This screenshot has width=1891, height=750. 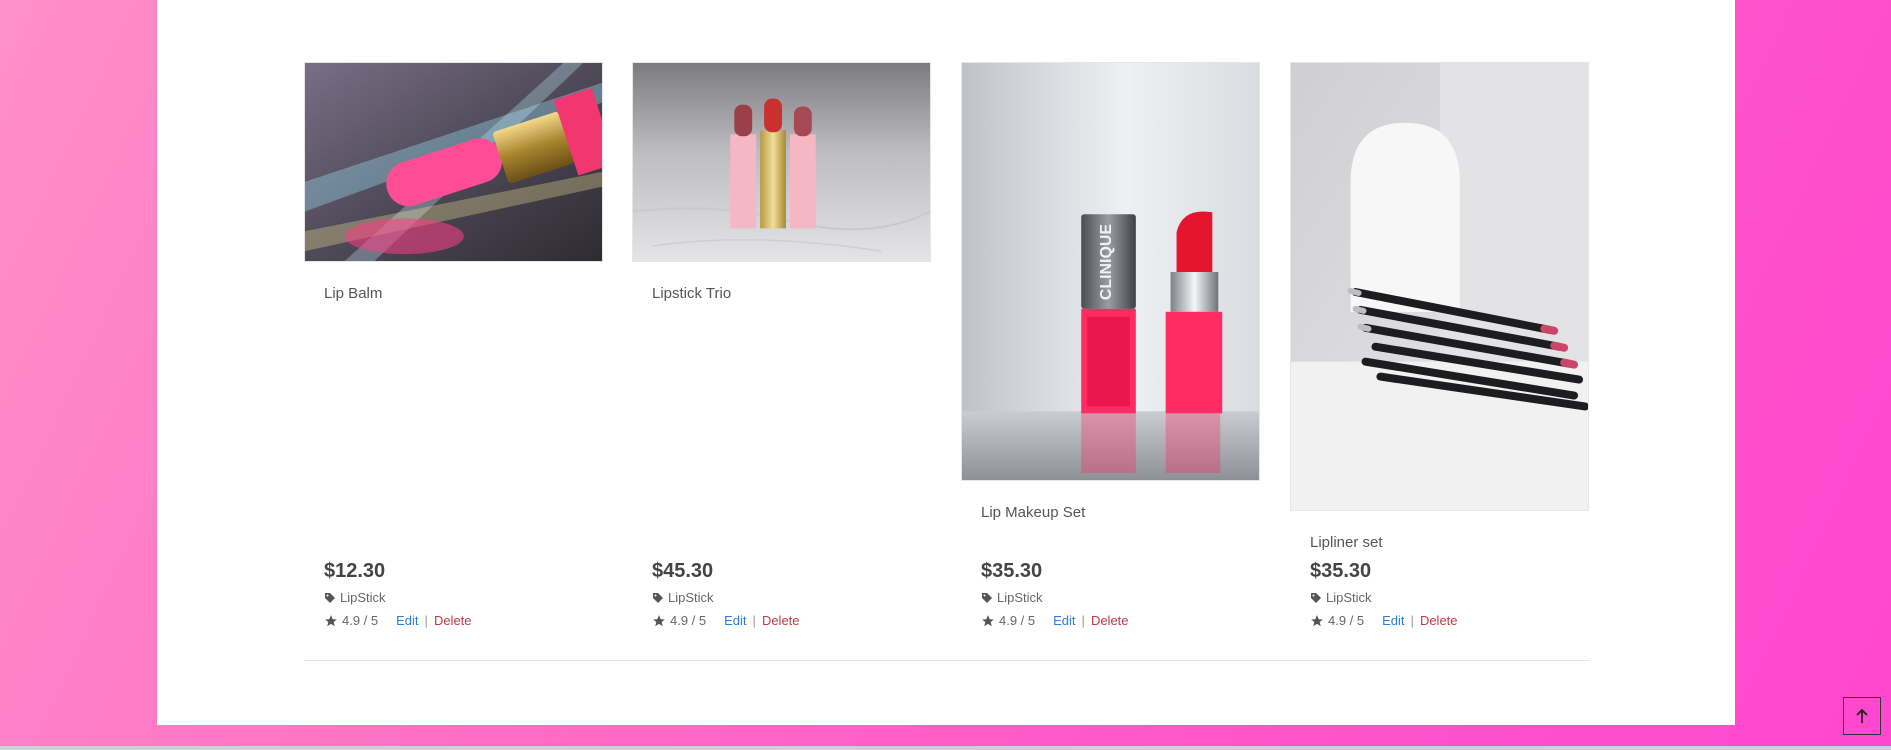 I want to click on arrow-up-icon, so click(x=1862, y=715).